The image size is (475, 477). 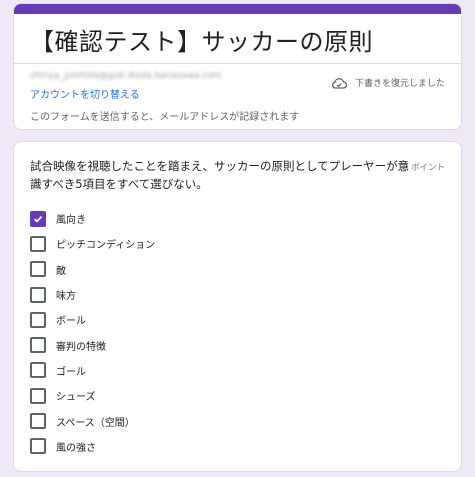 I want to click on switch-account-link: アカウントを切り替える, so click(x=85, y=93).